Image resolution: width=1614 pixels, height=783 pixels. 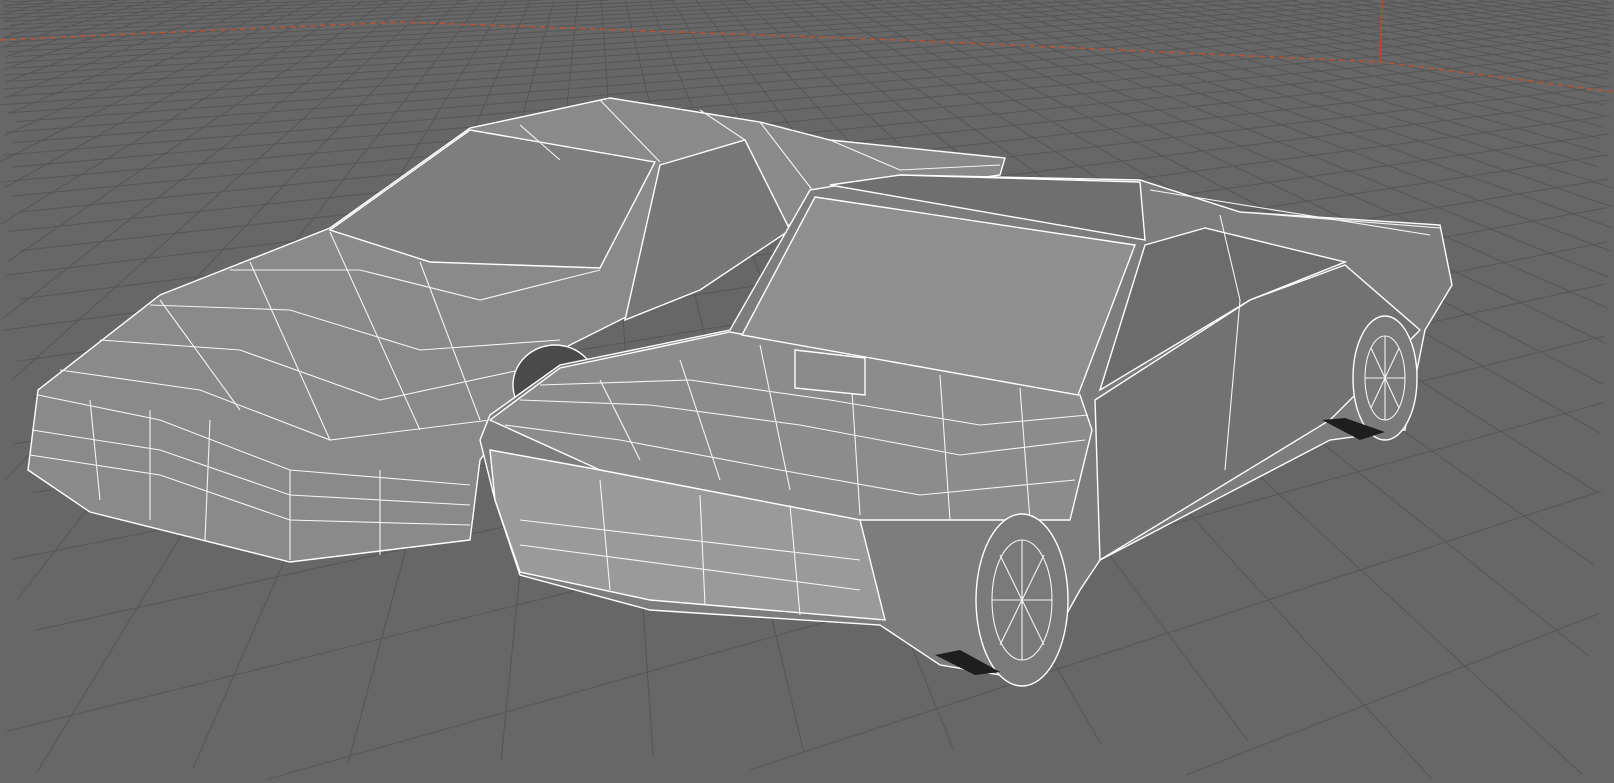 What do you see at coordinates (1385, 378) in the screenshot?
I see `sedan-rear-wheel` at bounding box center [1385, 378].